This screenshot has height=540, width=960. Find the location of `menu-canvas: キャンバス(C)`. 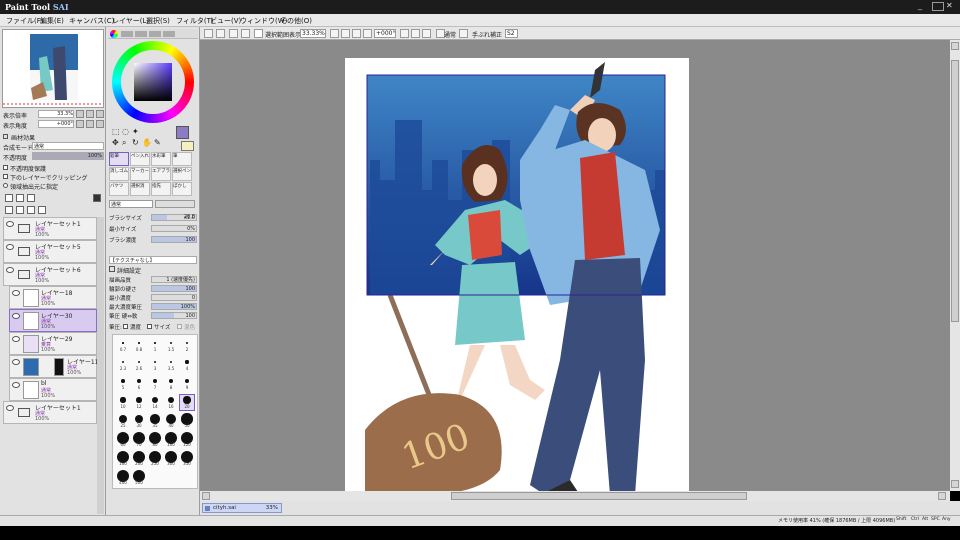

menu-canvas: キャンバス(C) is located at coordinates (91, 21).